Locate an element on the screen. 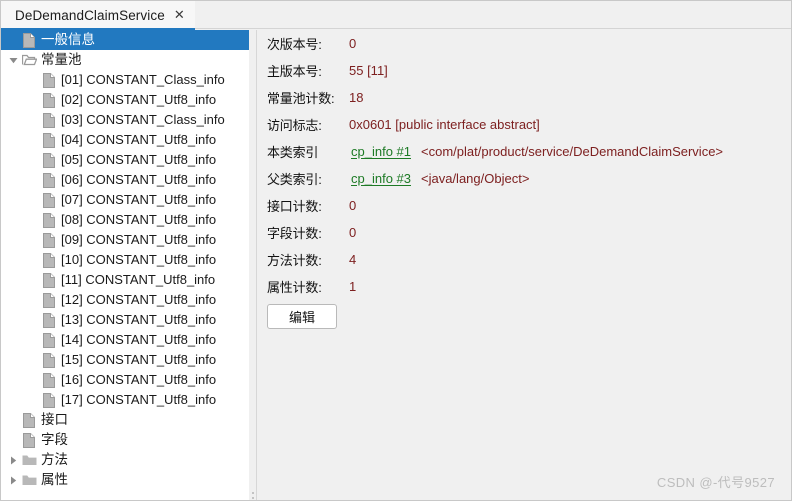 The width and height of the screenshot is (792, 501). tab-dedemandclaimservice: DeDemandClaimService ✕ is located at coordinates (98, 15).